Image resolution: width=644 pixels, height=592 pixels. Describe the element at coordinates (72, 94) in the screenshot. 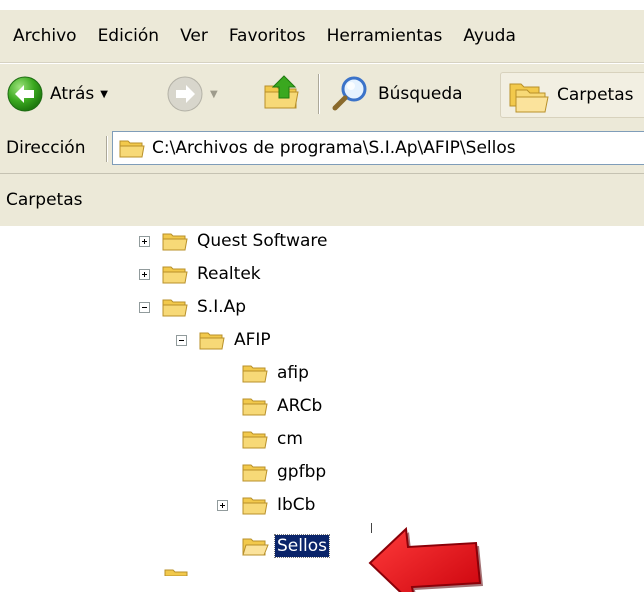

I see `back-label: Atrás` at that location.